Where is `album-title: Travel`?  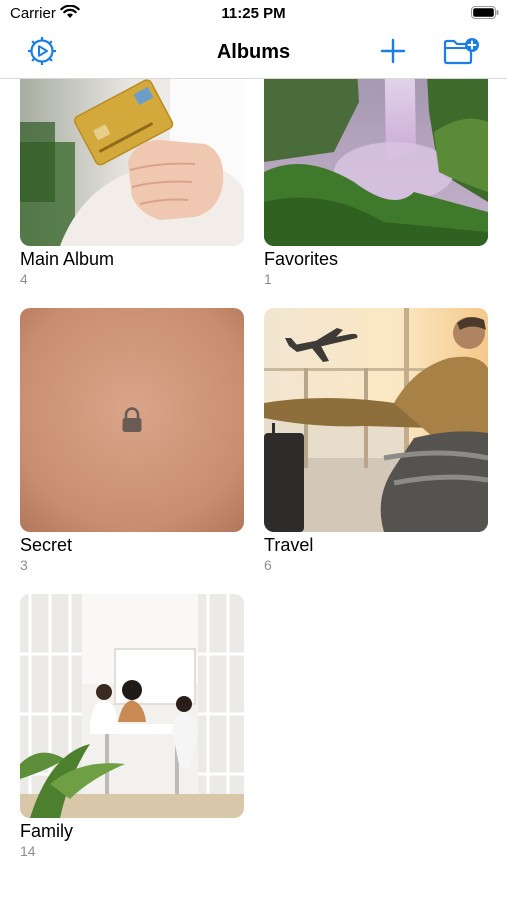
album-title: Travel is located at coordinates (289, 545).